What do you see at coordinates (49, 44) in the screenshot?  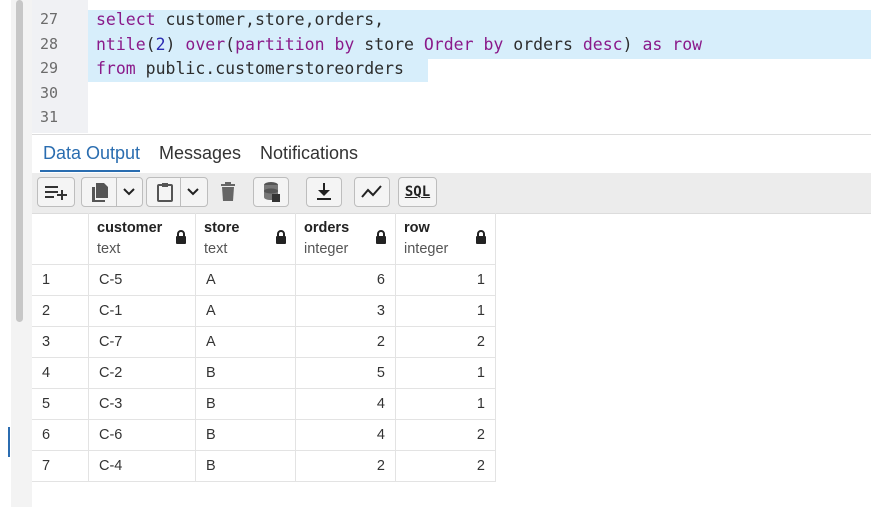 I see `line-number: 28` at bounding box center [49, 44].